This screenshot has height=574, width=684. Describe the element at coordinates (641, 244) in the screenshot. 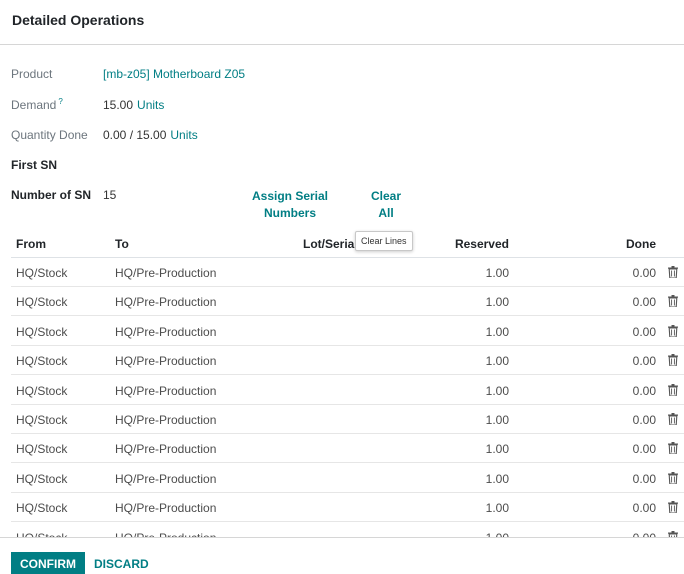

I see `column-done: Done` at that location.